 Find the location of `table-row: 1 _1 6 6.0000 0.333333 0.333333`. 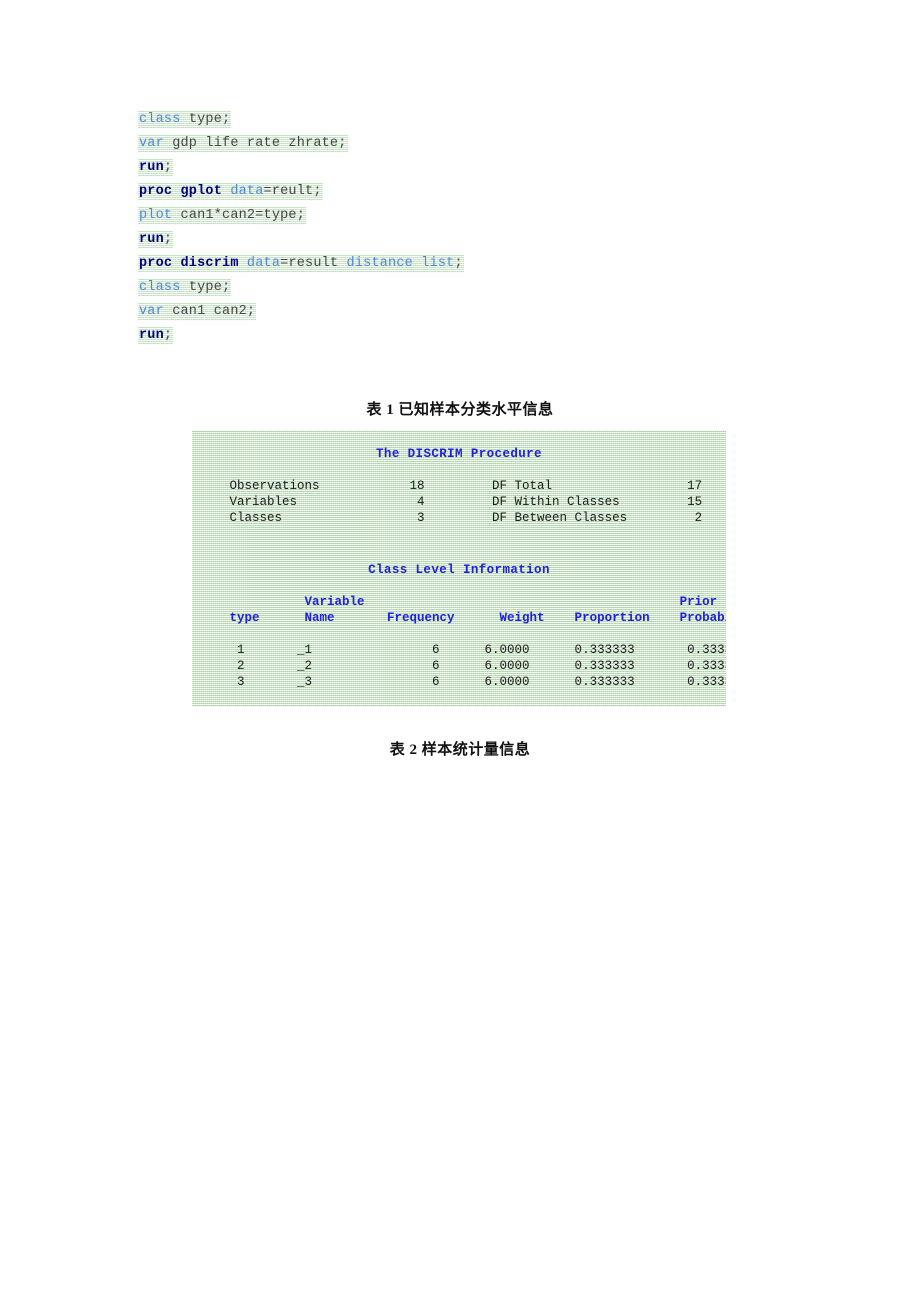

table-row: 1 _1 6 6.0000 0.333333 0.333333 is located at coordinates (459, 650).